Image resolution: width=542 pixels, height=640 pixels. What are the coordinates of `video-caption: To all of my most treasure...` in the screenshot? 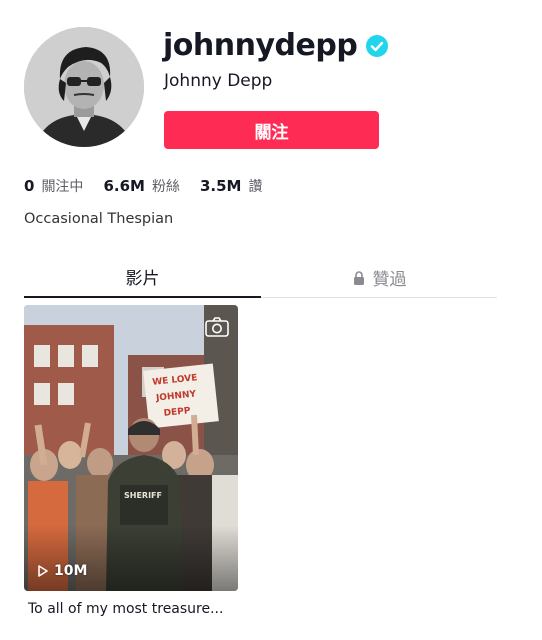 It's located at (125, 609).